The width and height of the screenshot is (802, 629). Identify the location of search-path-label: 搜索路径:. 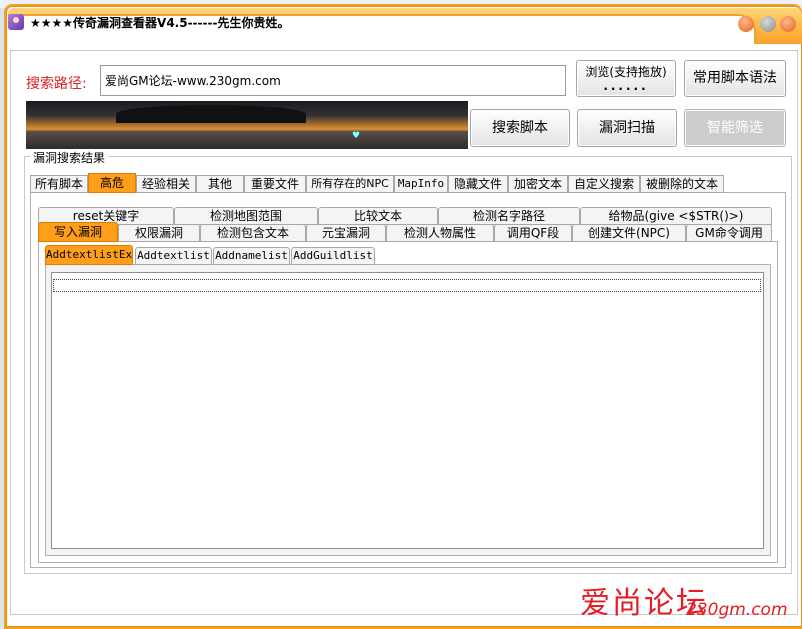
(56, 84).